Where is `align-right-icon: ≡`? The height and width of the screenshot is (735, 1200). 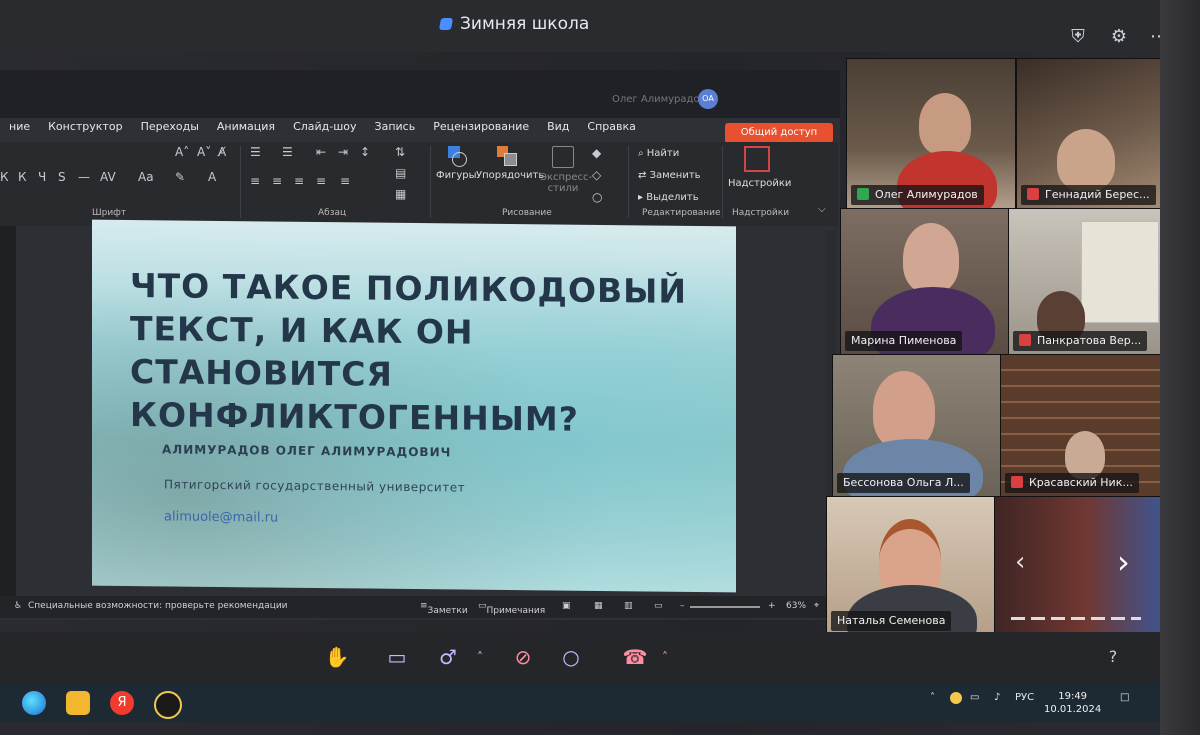 align-right-icon: ≡ is located at coordinates (299, 181).